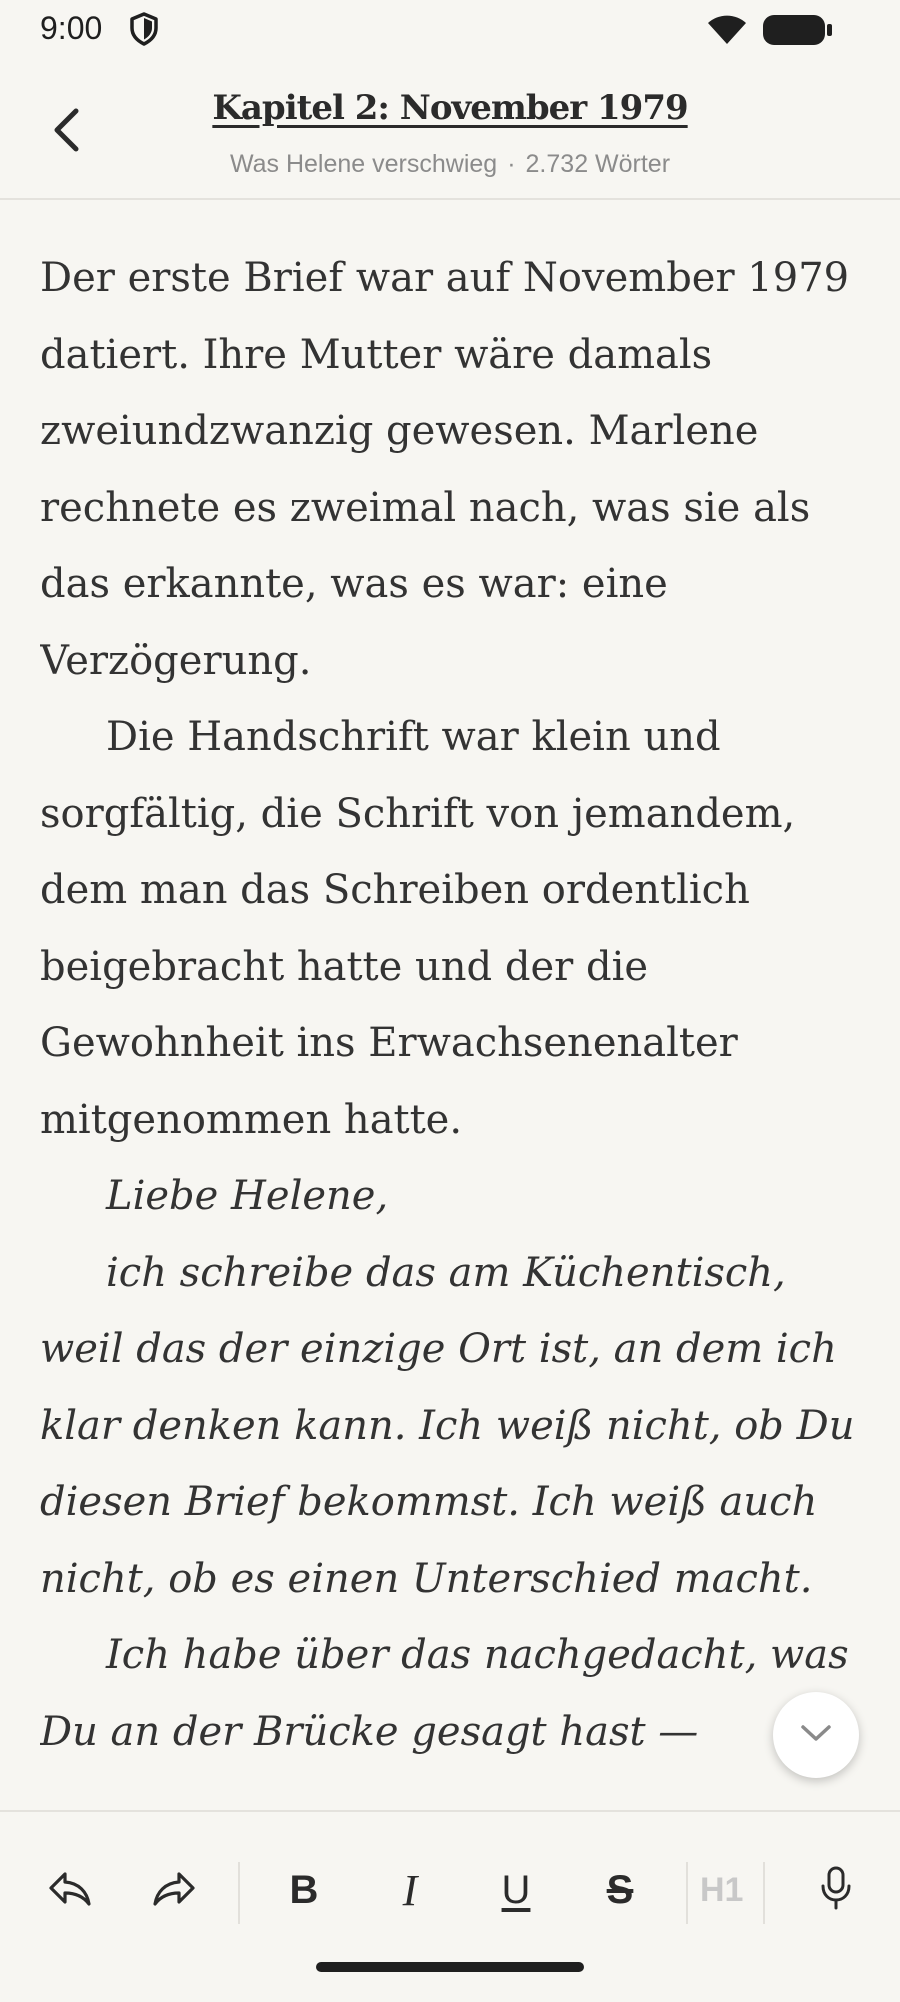 The height and width of the screenshot is (2002, 900). I want to click on dictation-button, so click(836, 1890).